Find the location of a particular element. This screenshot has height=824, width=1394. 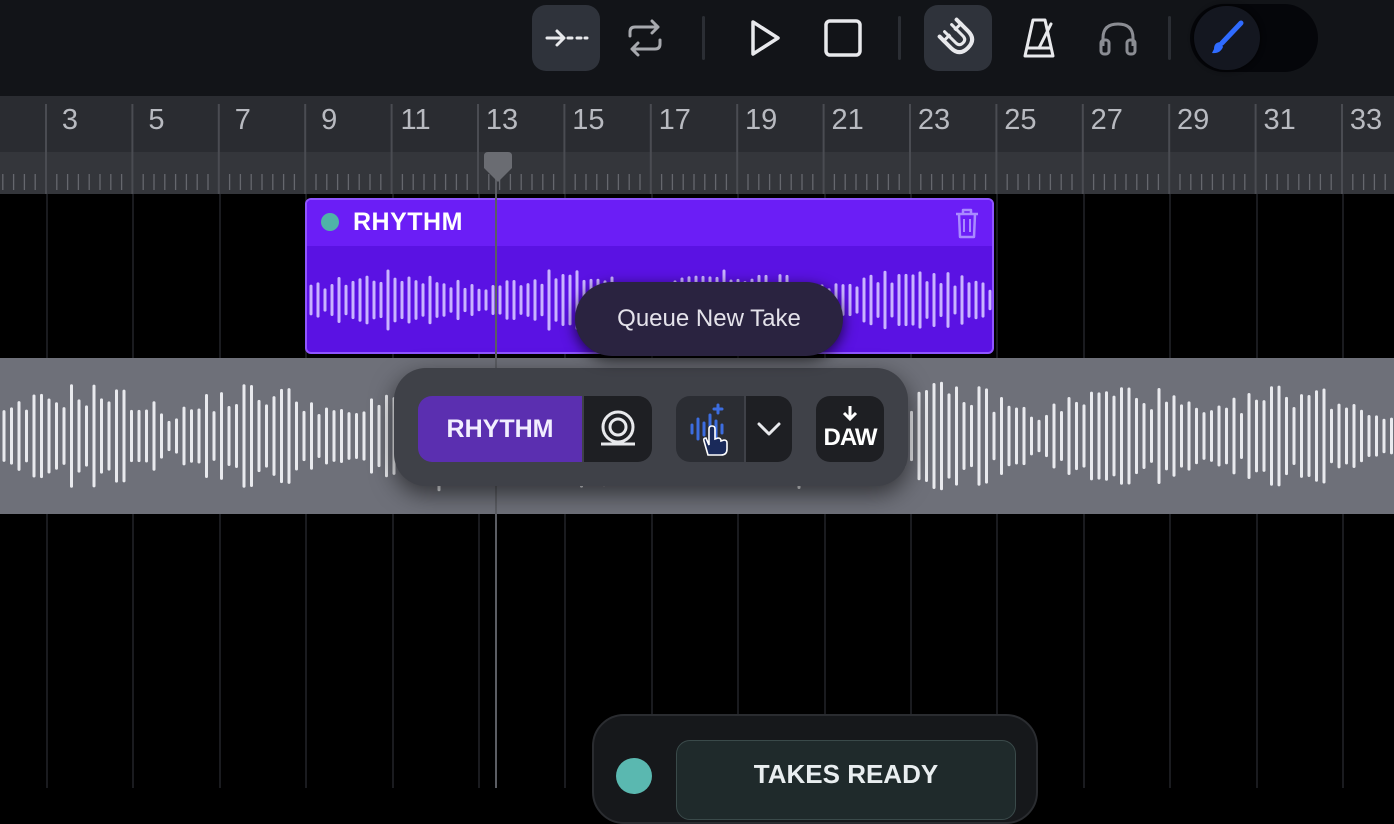

ruler-label: 23 is located at coordinates (934, 120).